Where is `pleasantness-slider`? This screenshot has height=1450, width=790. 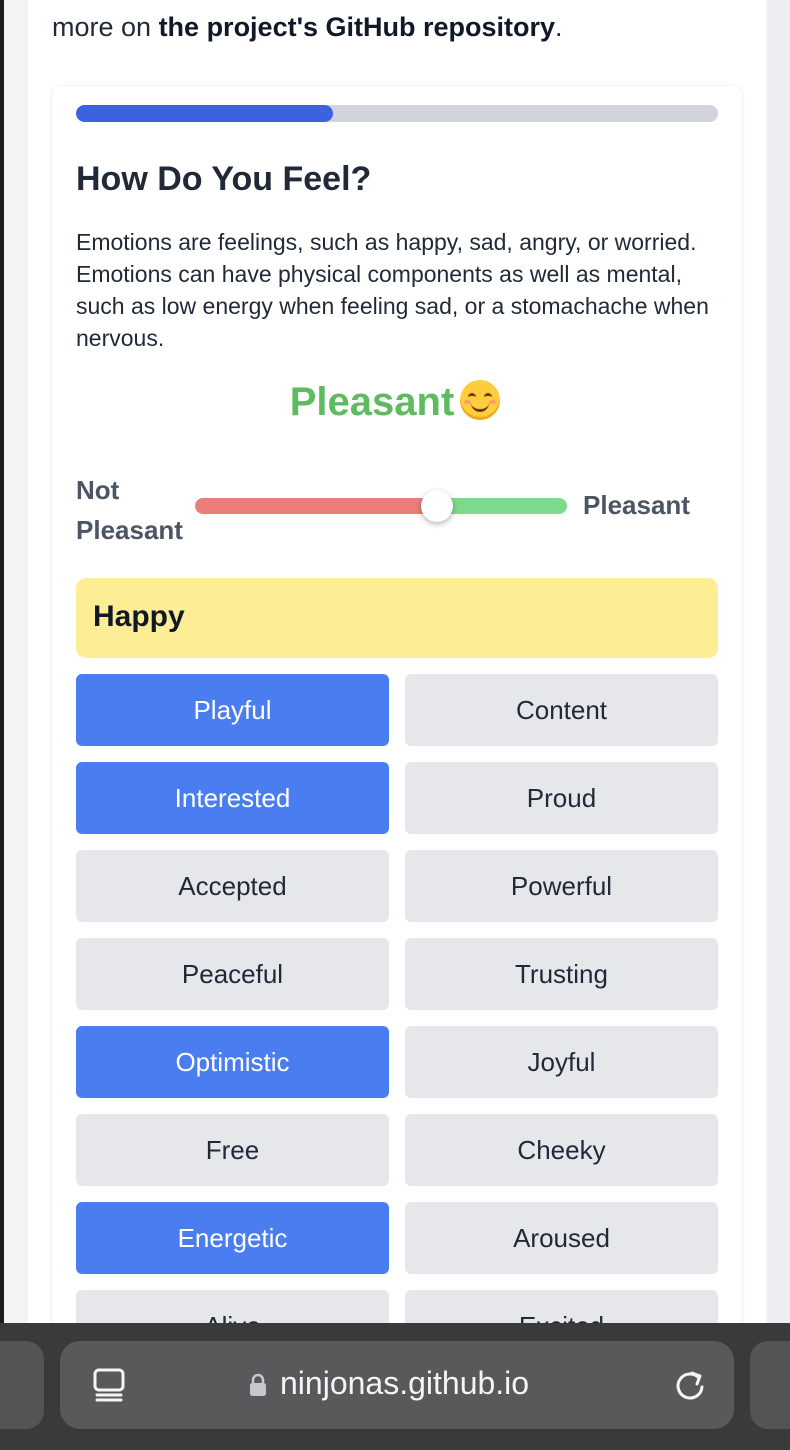
pleasantness-slider is located at coordinates (381, 506).